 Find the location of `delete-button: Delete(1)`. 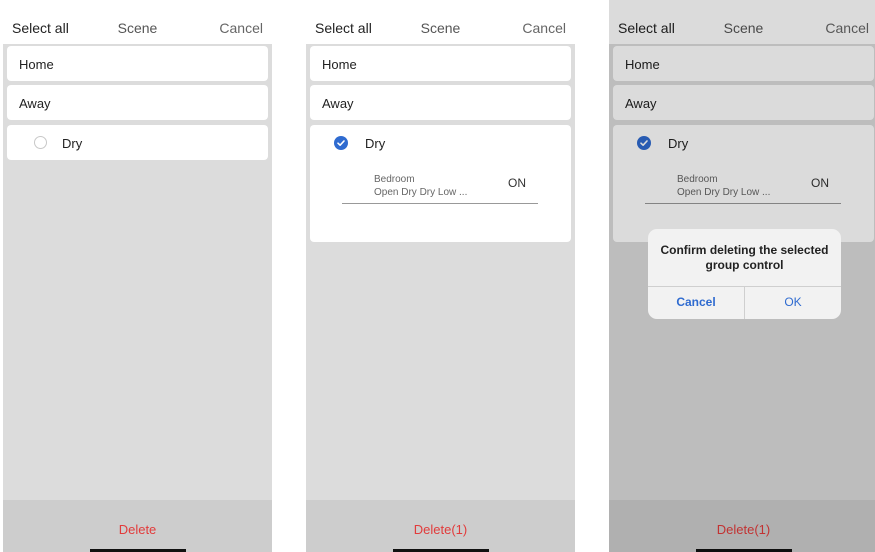

delete-button: Delete(1) is located at coordinates (440, 529).